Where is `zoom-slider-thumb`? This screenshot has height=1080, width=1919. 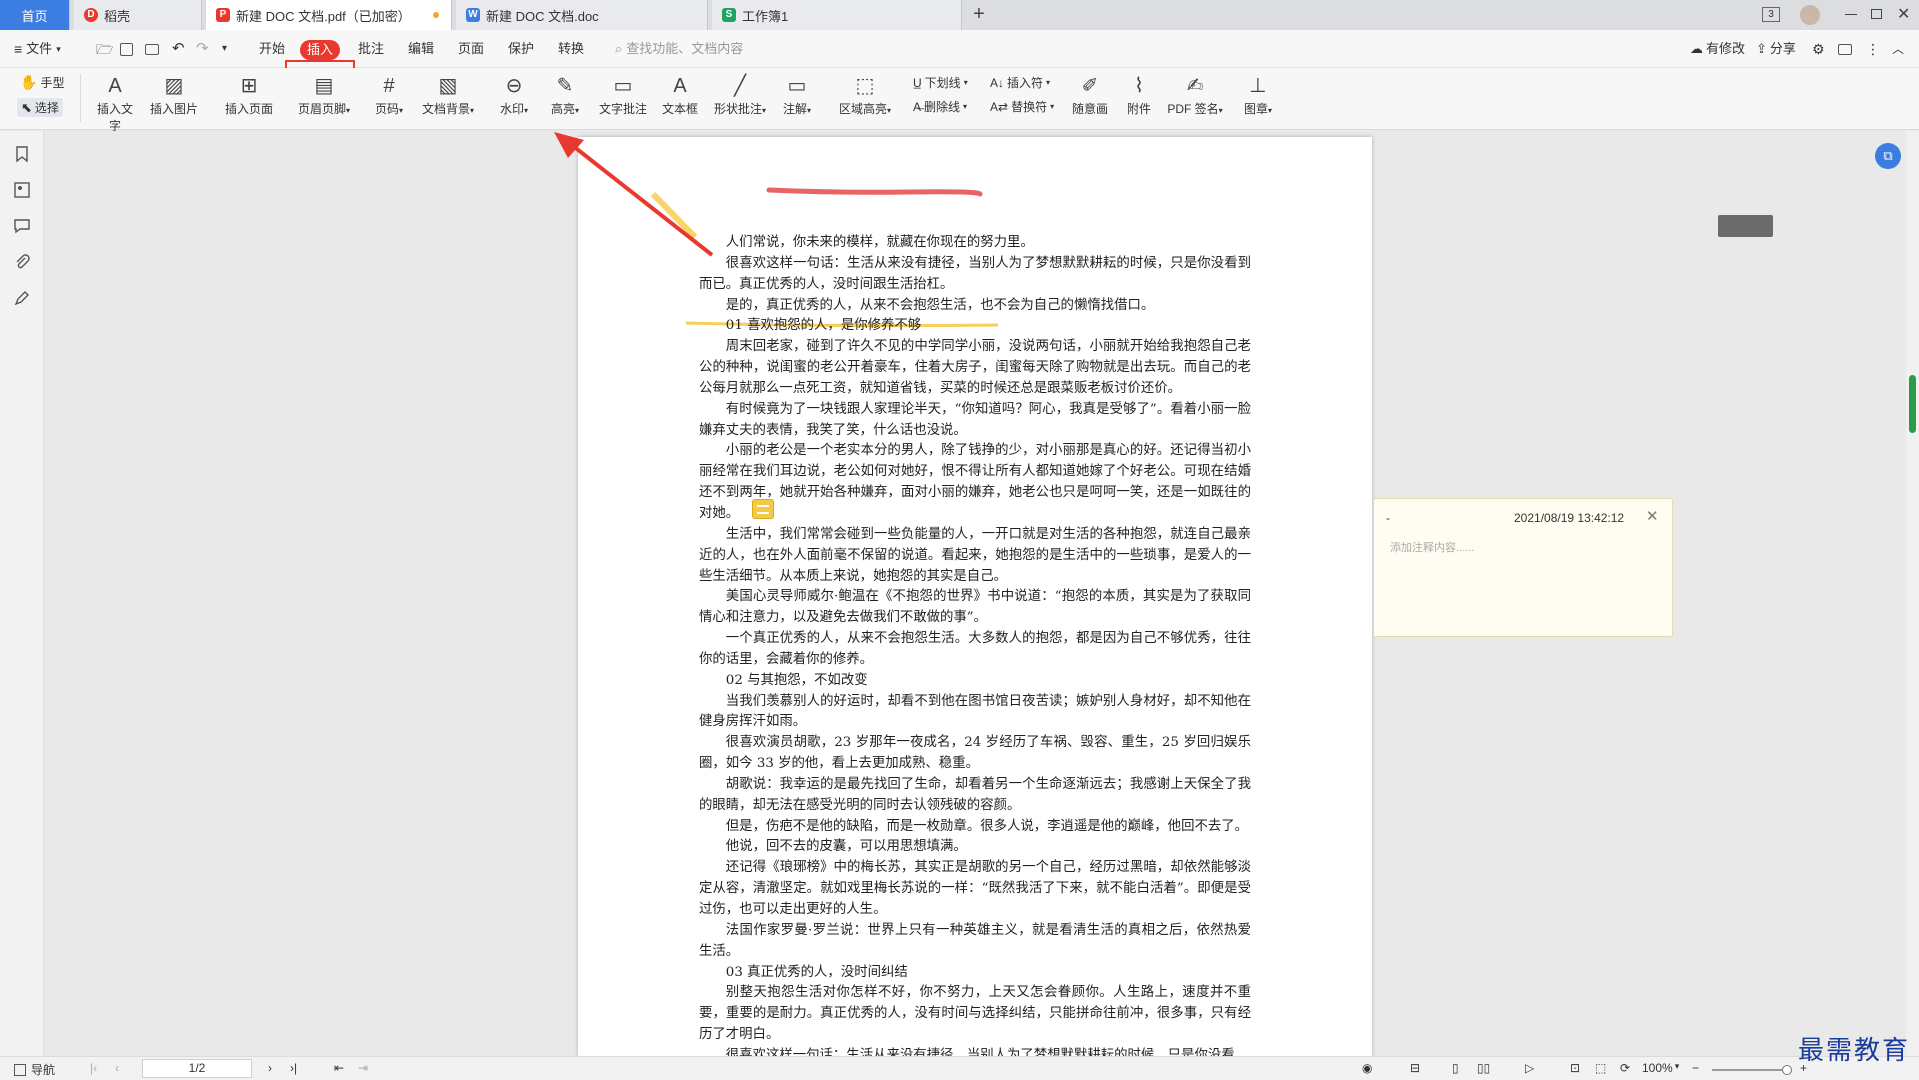 zoom-slider-thumb is located at coordinates (1787, 1070).